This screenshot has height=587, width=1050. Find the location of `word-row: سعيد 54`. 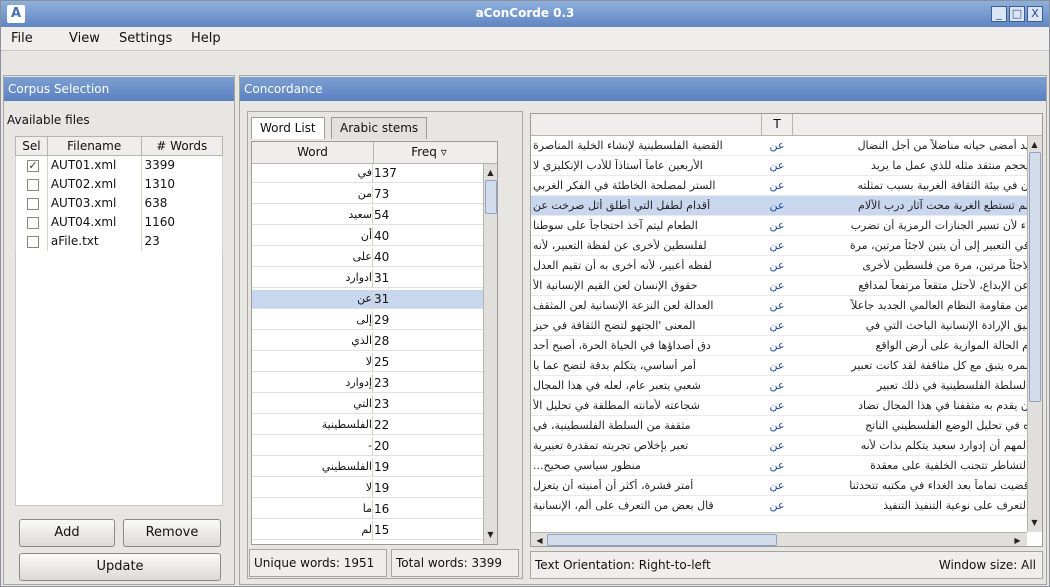

word-row: سعيد 54 is located at coordinates (368, 215).